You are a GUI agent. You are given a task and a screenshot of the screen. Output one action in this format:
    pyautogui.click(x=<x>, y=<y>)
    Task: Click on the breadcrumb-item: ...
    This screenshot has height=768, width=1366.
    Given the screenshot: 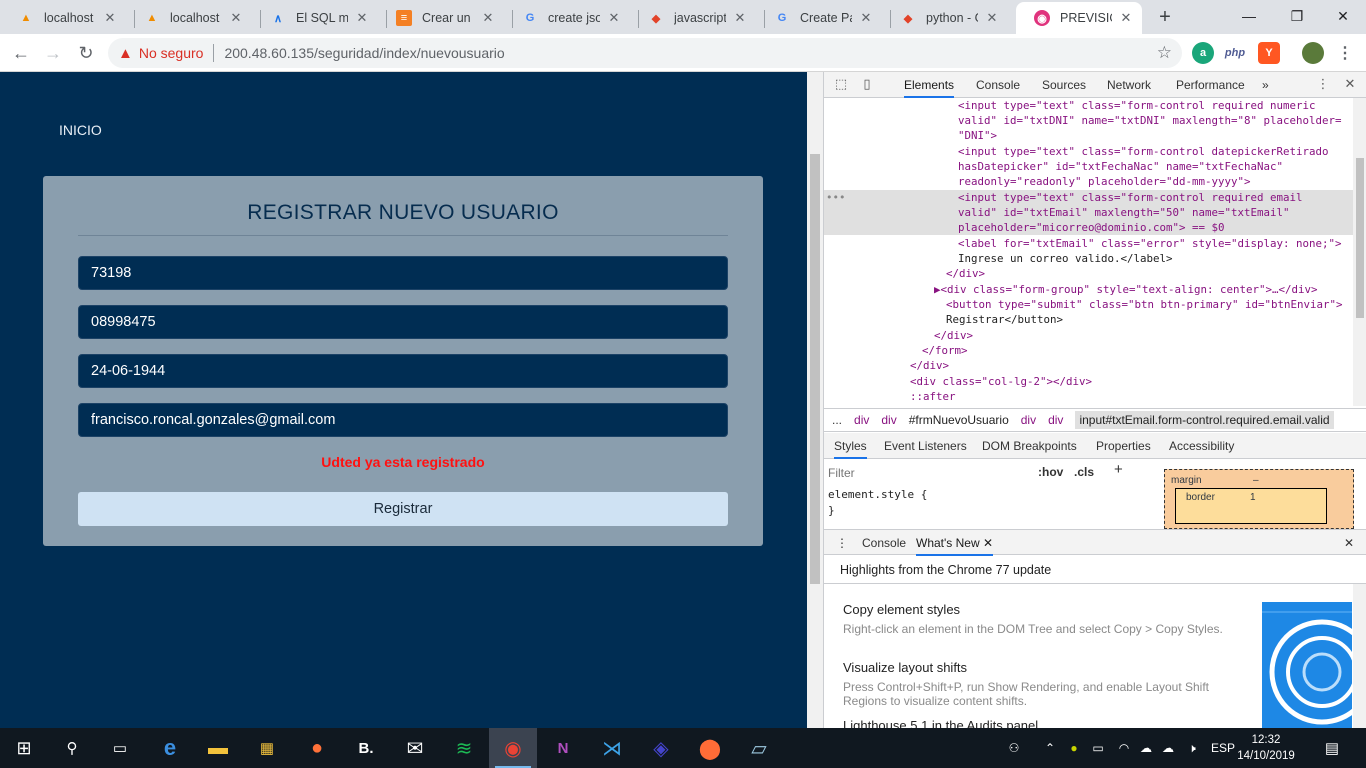 What is the action you would take?
    pyautogui.click(x=837, y=420)
    